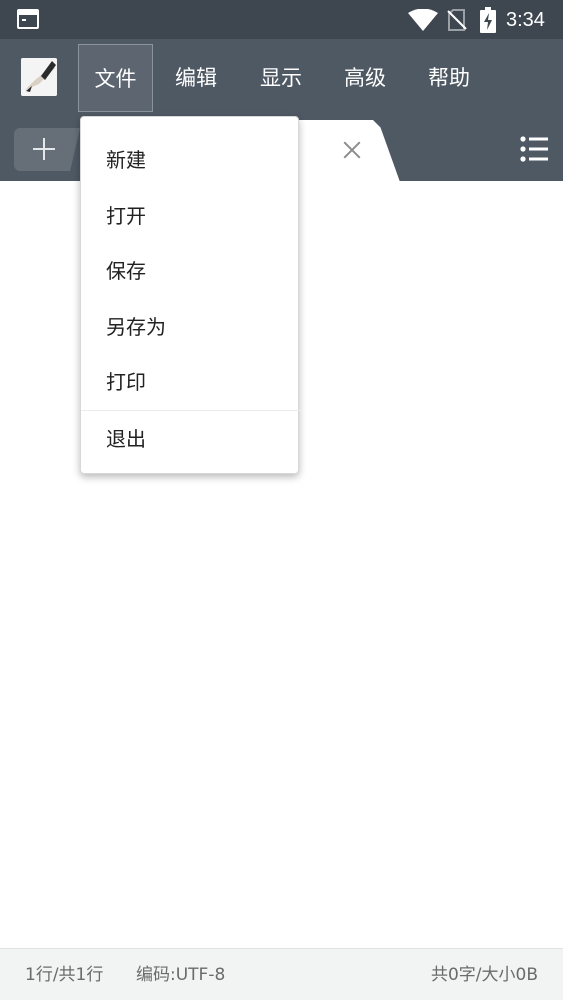 This screenshot has width=563, height=1000. Describe the element at coordinates (423, 20) in the screenshot. I see `wifi-icon` at that location.